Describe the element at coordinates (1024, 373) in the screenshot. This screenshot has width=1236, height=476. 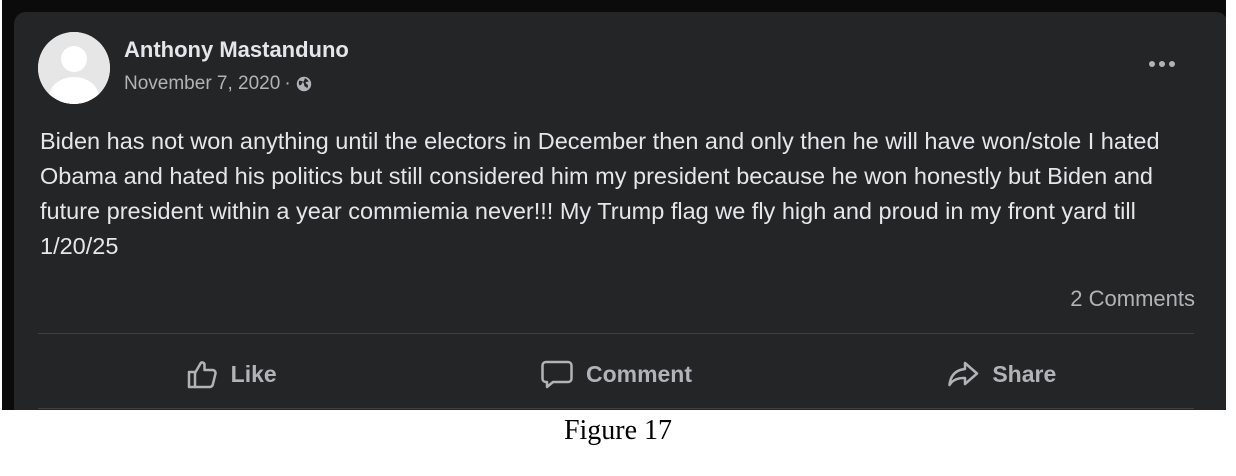
I see `share-label: Share` at that location.